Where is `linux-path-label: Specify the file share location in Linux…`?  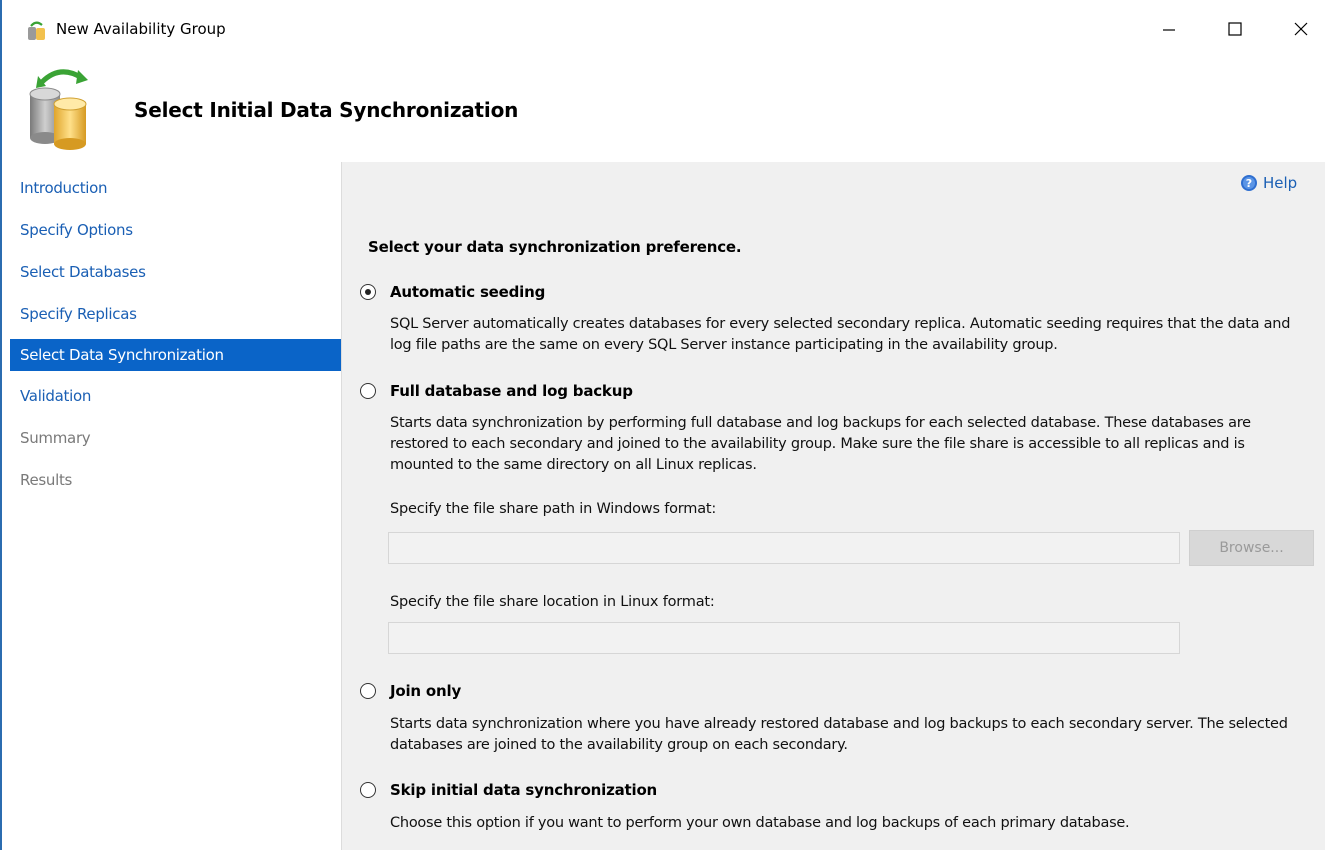
linux-path-label: Specify the file share location in Linux… is located at coordinates (552, 602).